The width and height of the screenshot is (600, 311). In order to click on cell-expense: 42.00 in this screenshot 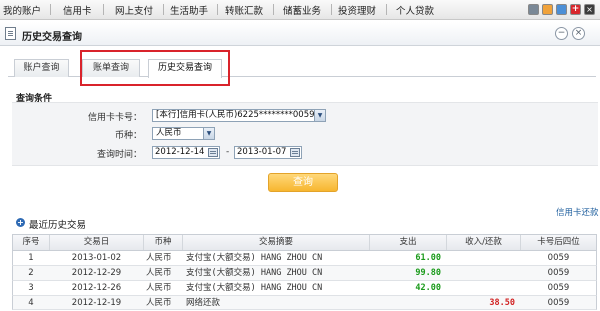, I will do `click(428, 288)`.